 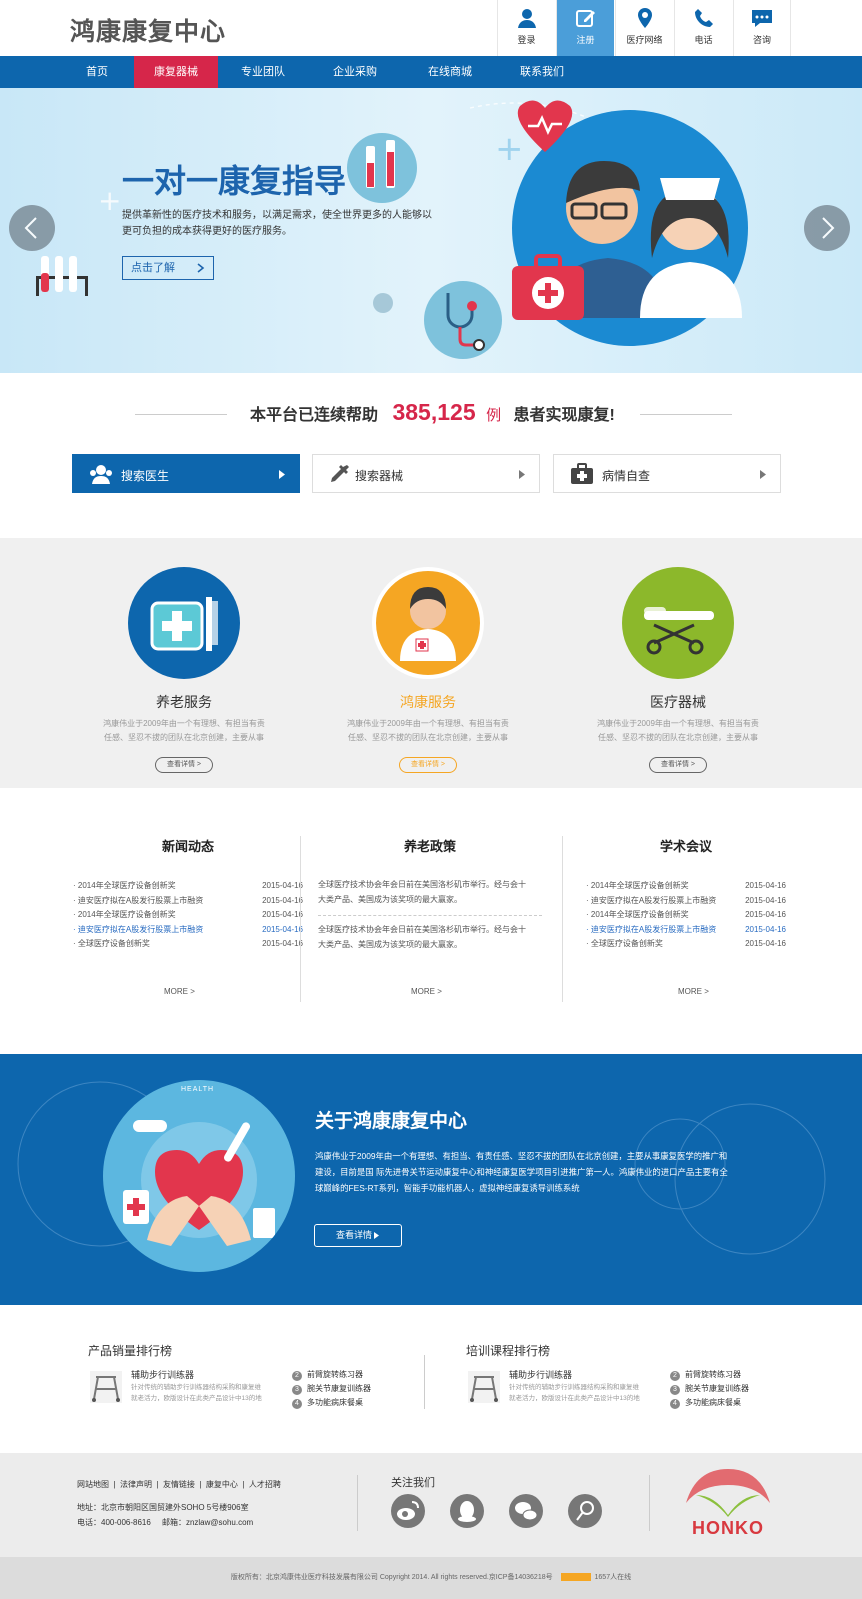 I want to click on rank-number: 3, so click(x=297, y=1390).